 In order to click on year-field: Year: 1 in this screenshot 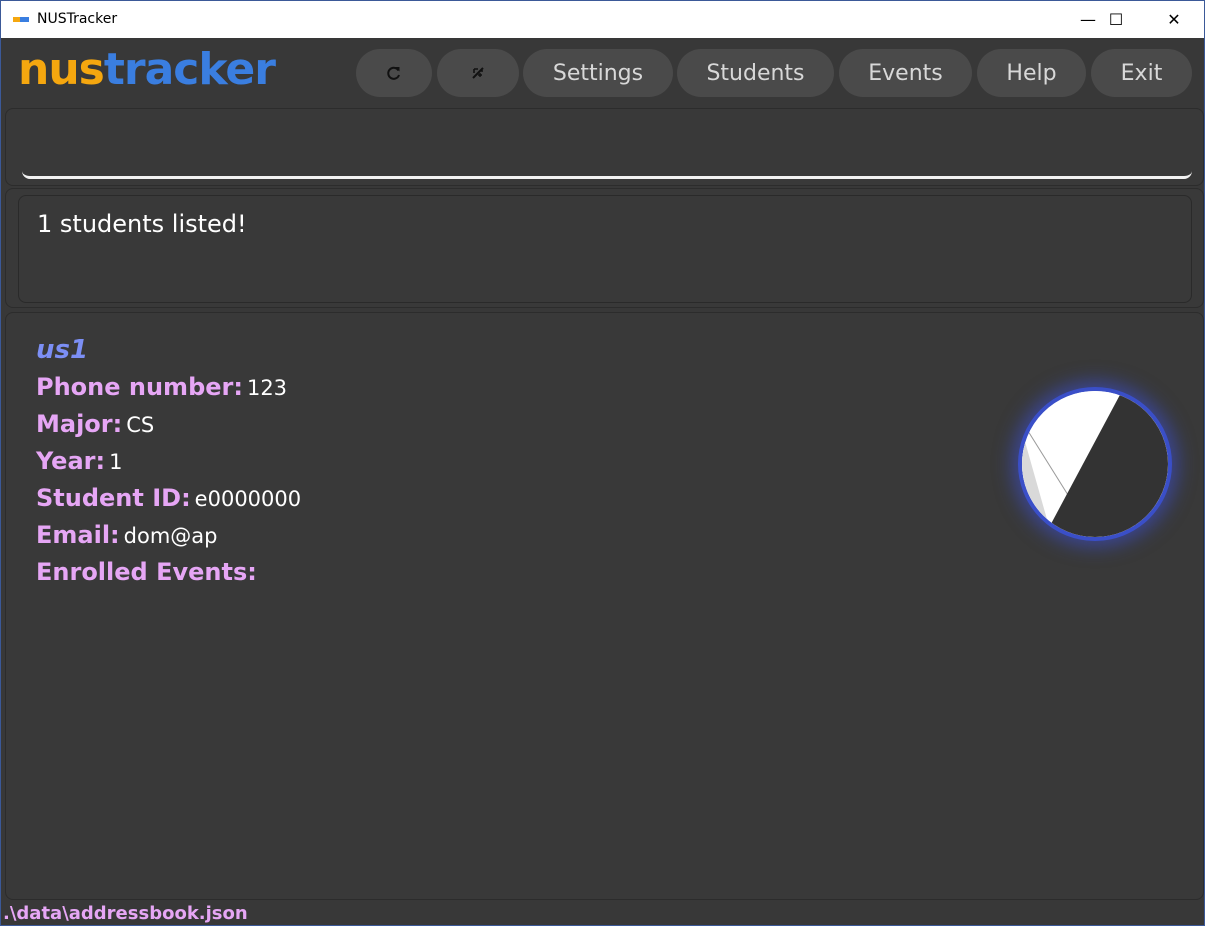, I will do `click(79, 461)`.